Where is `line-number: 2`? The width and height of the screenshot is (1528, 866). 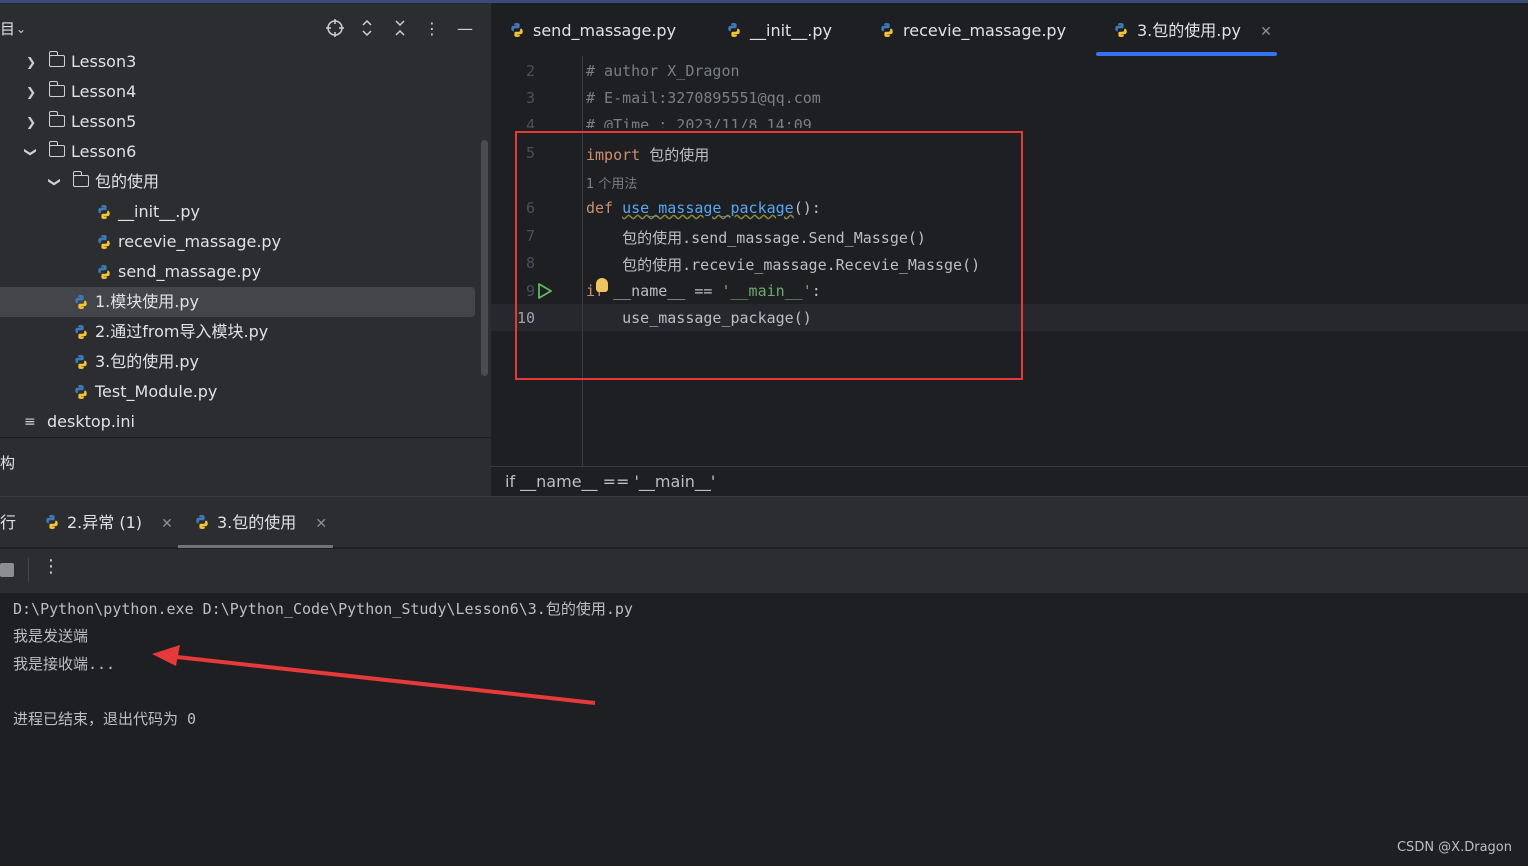
line-number: 2 is located at coordinates (530, 71).